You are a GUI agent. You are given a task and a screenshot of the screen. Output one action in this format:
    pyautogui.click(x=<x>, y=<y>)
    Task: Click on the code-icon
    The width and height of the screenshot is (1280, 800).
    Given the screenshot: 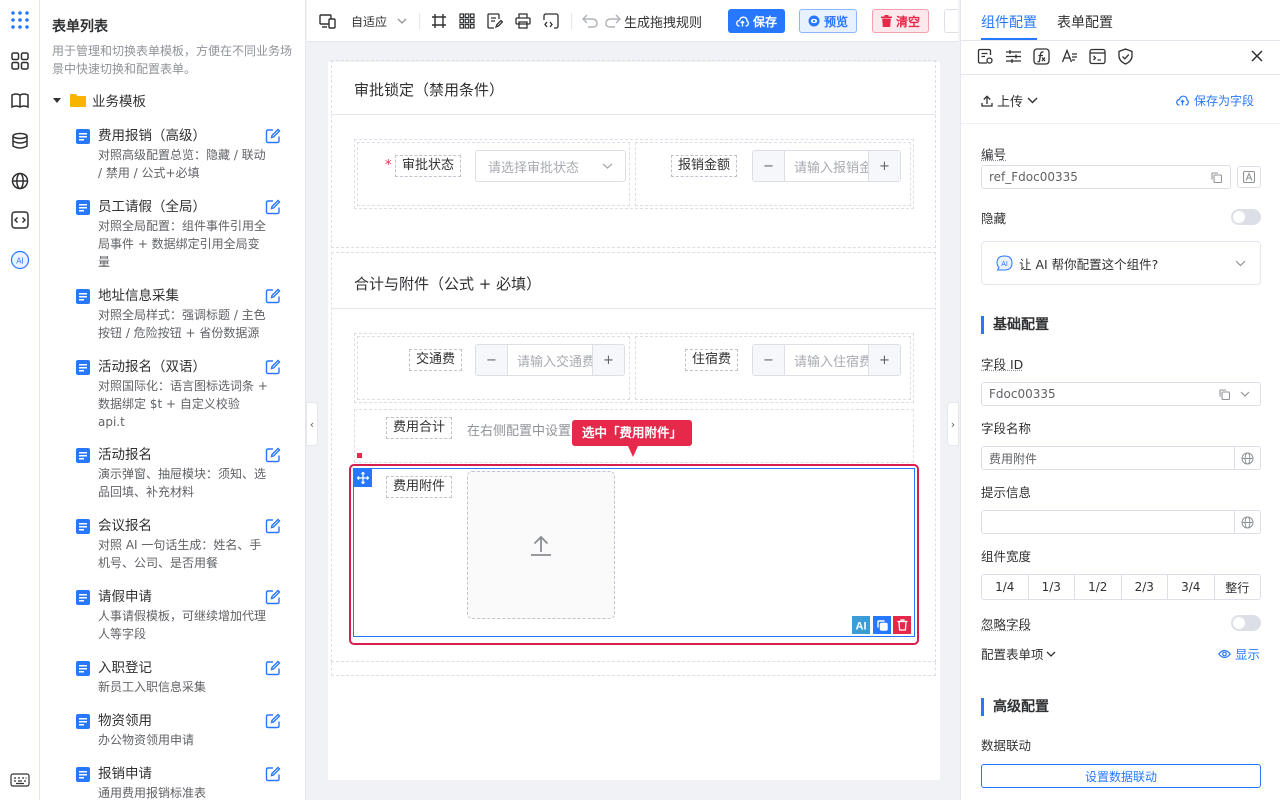 What is the action you would take?
    pyautogui.click(x=20, y=220)
    